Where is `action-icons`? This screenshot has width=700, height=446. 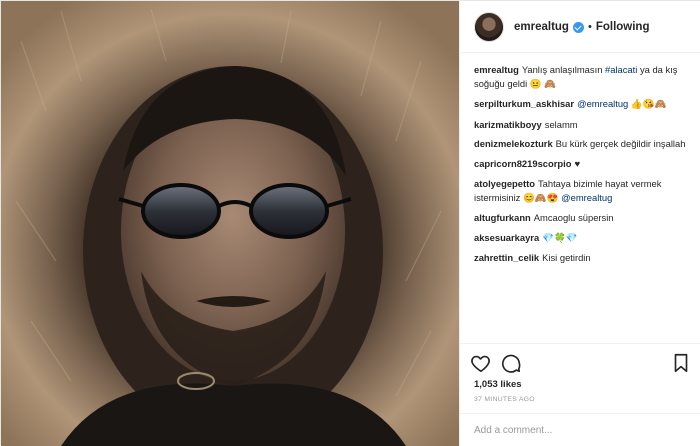
action-icons is located at coordinates (581, 363).